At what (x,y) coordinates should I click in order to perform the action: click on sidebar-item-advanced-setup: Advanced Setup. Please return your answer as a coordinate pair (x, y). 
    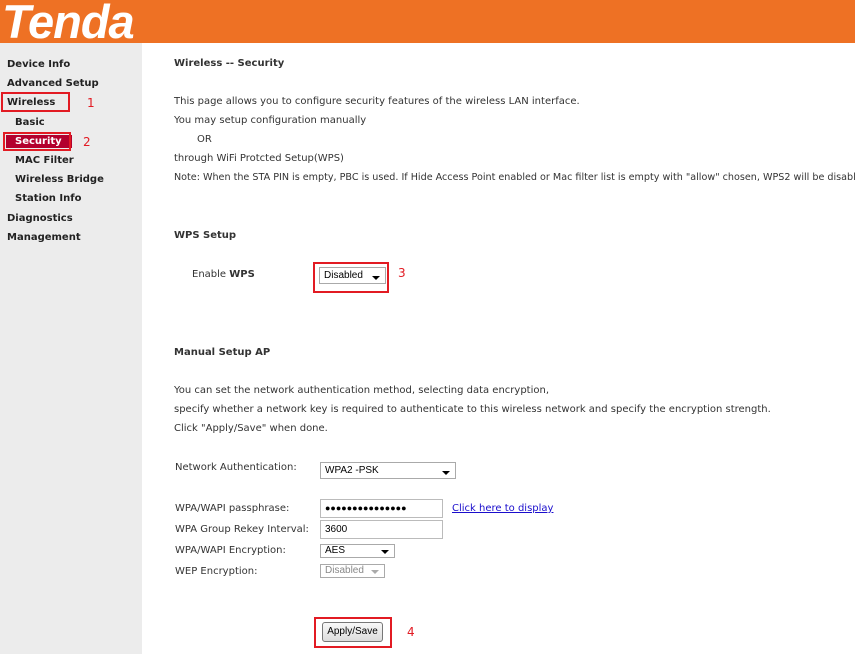
    Looking at the image, I should click on (53, 83).